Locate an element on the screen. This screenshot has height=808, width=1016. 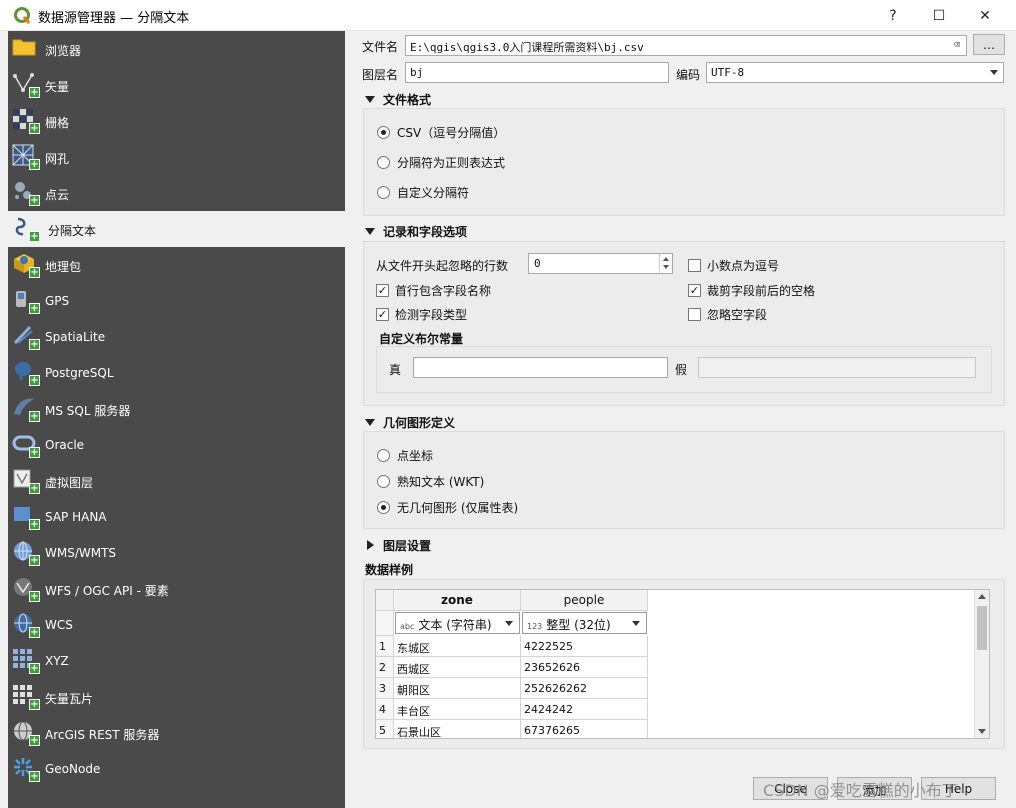
geonode-icon: + is located at coordinates (26, 769).